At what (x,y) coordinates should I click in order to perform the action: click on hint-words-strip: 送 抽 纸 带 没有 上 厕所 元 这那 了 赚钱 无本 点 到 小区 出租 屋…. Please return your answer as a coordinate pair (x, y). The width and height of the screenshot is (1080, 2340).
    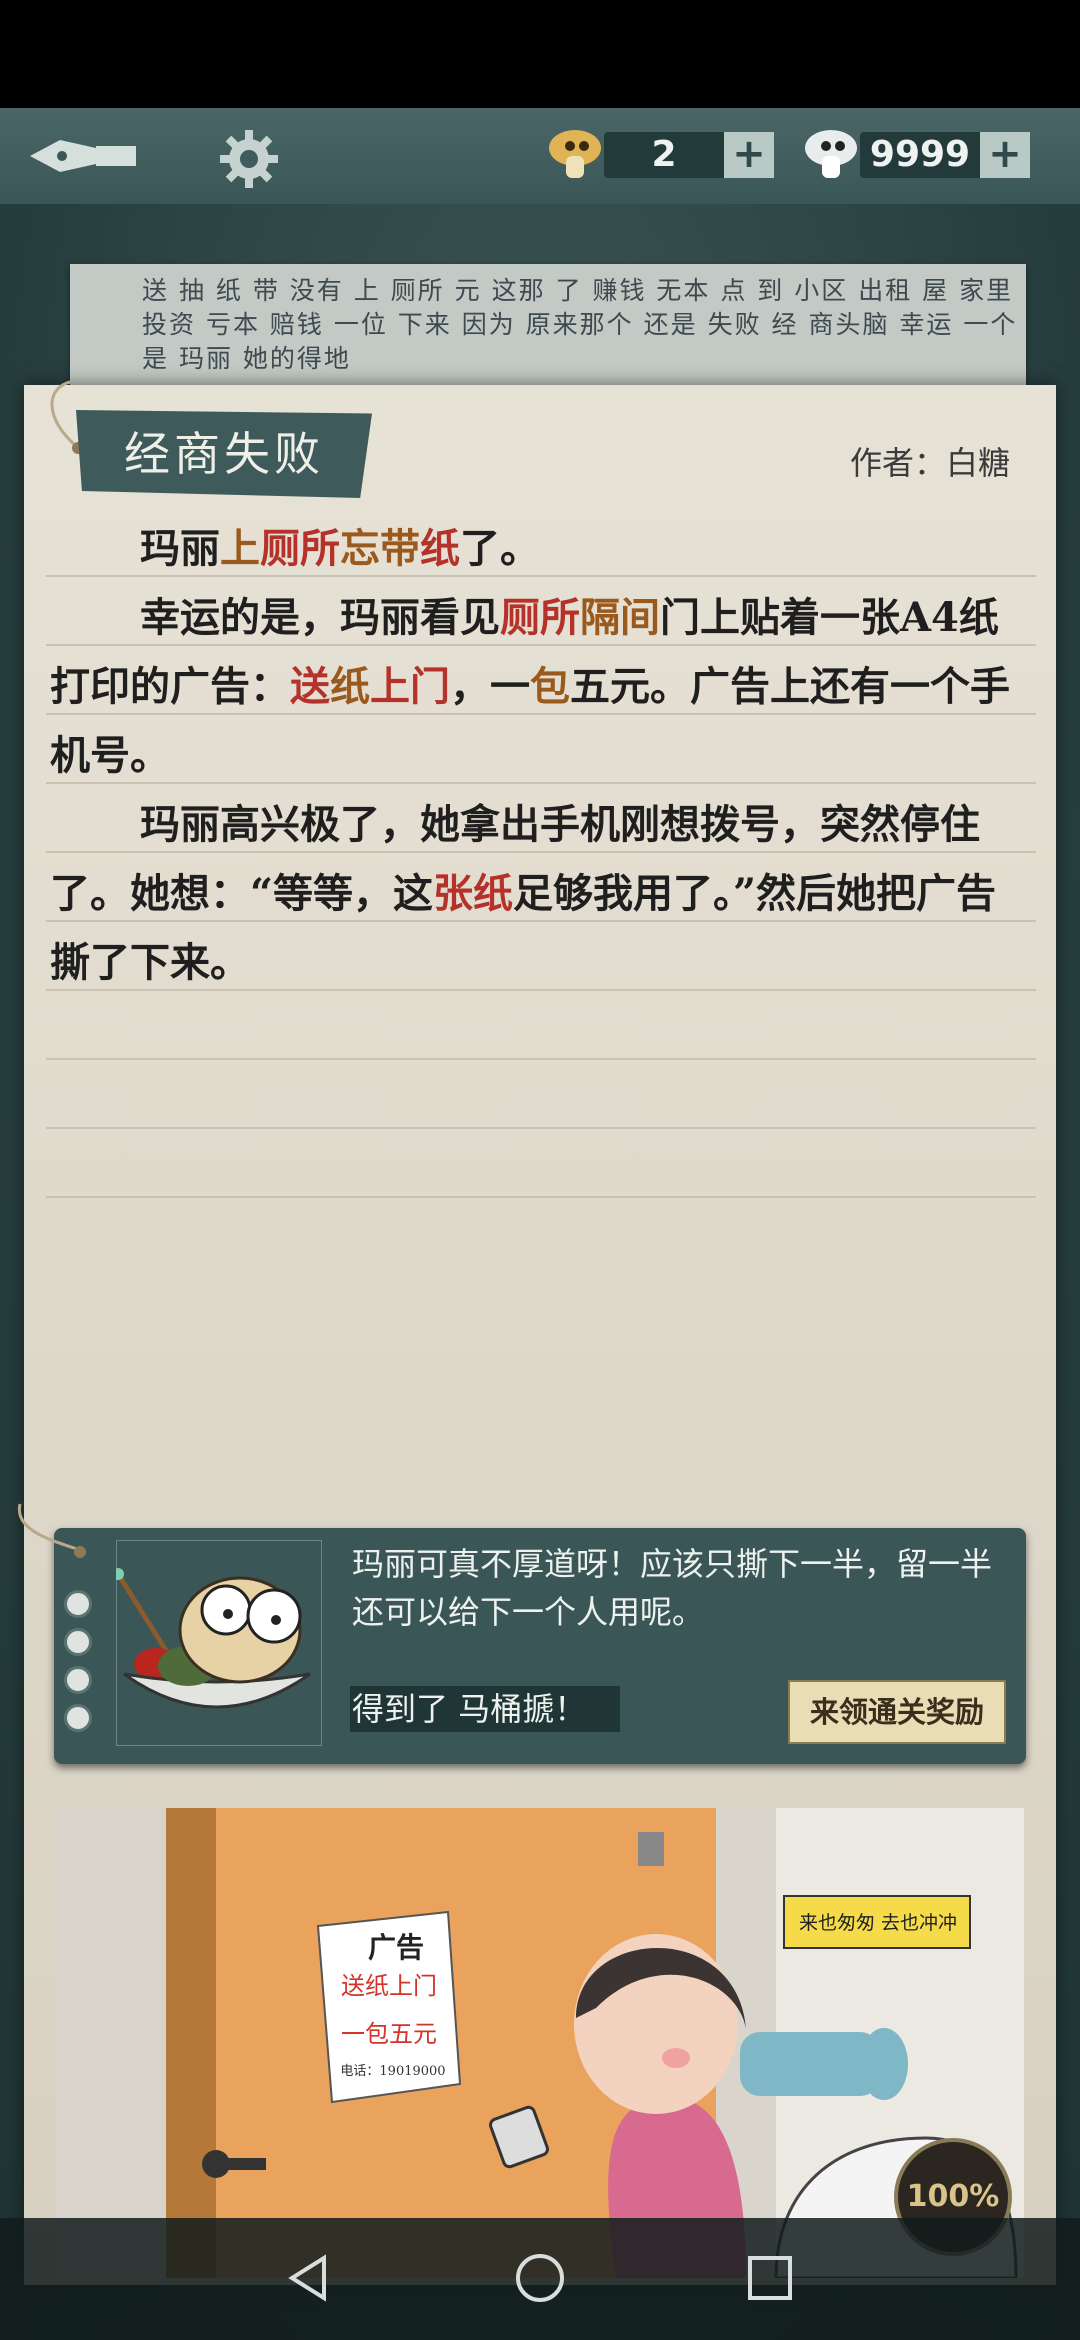
    Looking at the image, I should click on (548, 330).